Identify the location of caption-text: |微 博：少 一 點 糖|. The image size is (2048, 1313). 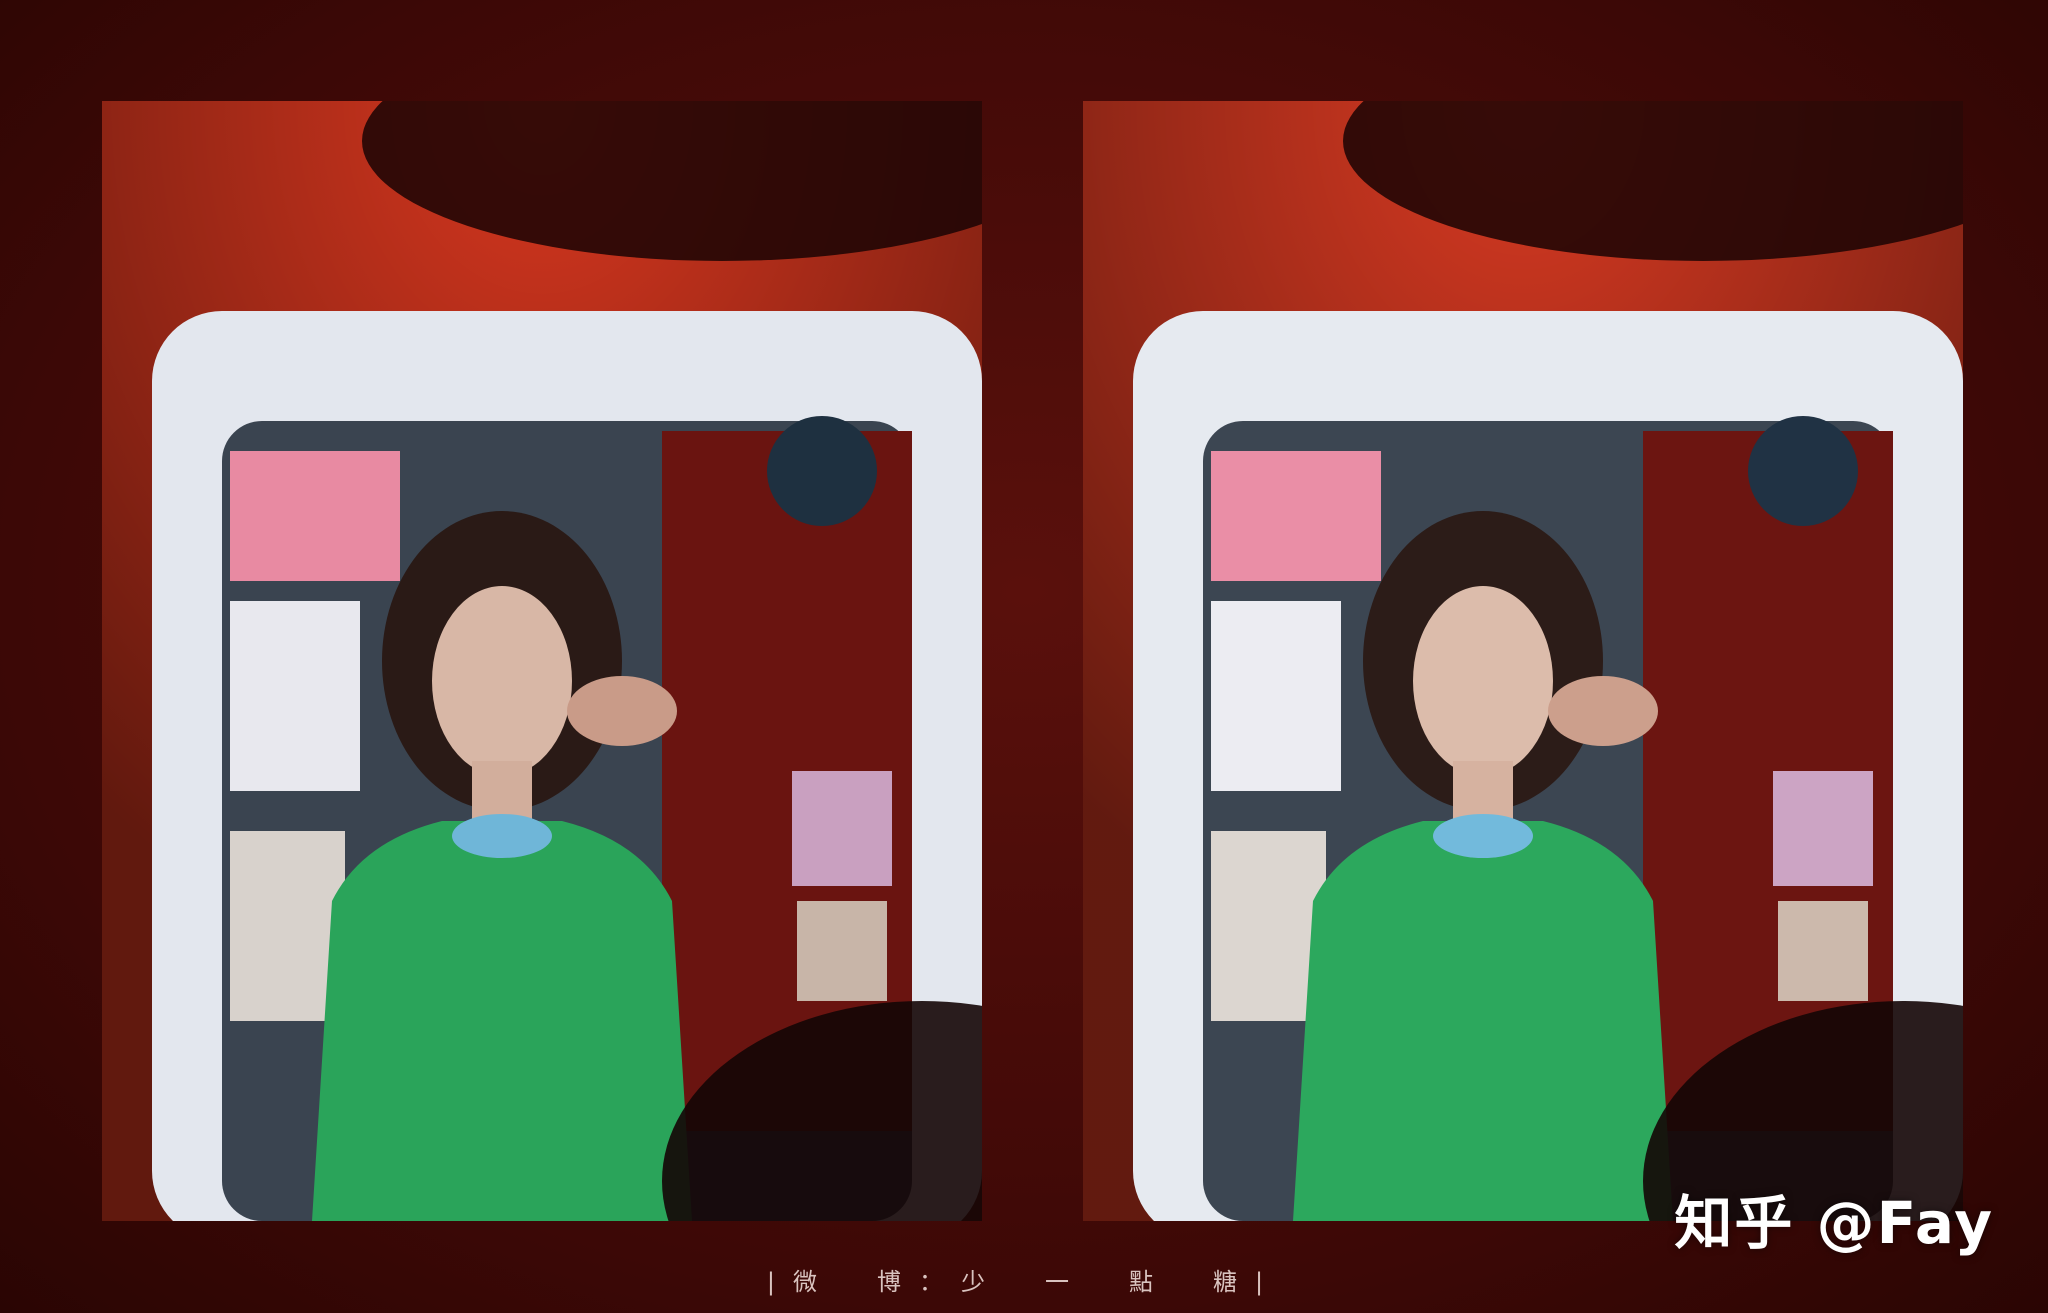
(1024, 1282).